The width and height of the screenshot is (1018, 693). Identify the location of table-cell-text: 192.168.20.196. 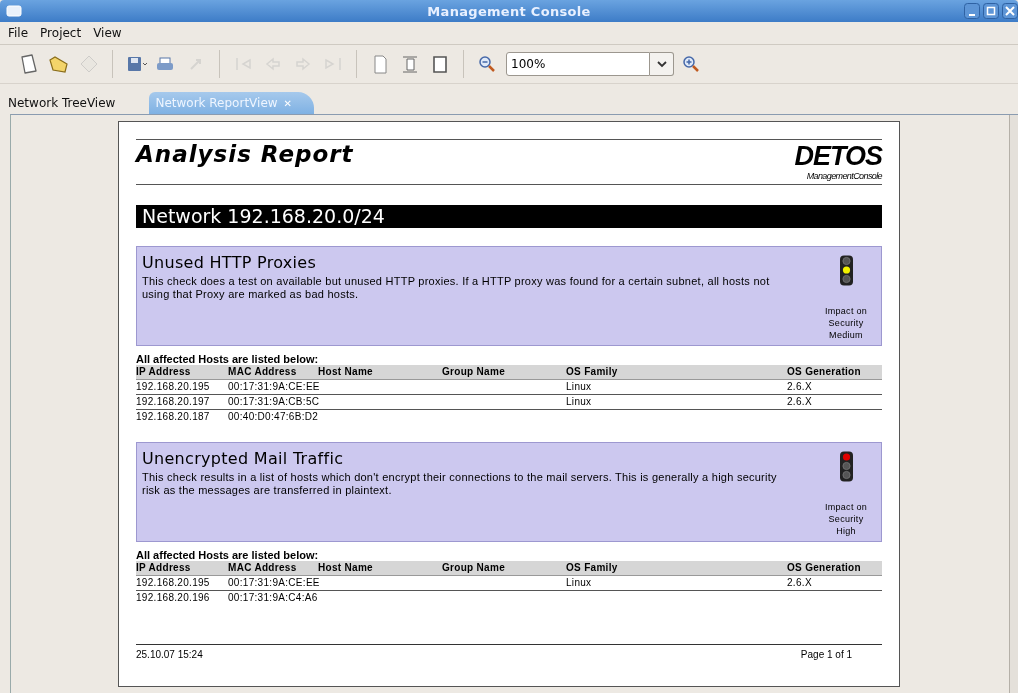
(173, 598).